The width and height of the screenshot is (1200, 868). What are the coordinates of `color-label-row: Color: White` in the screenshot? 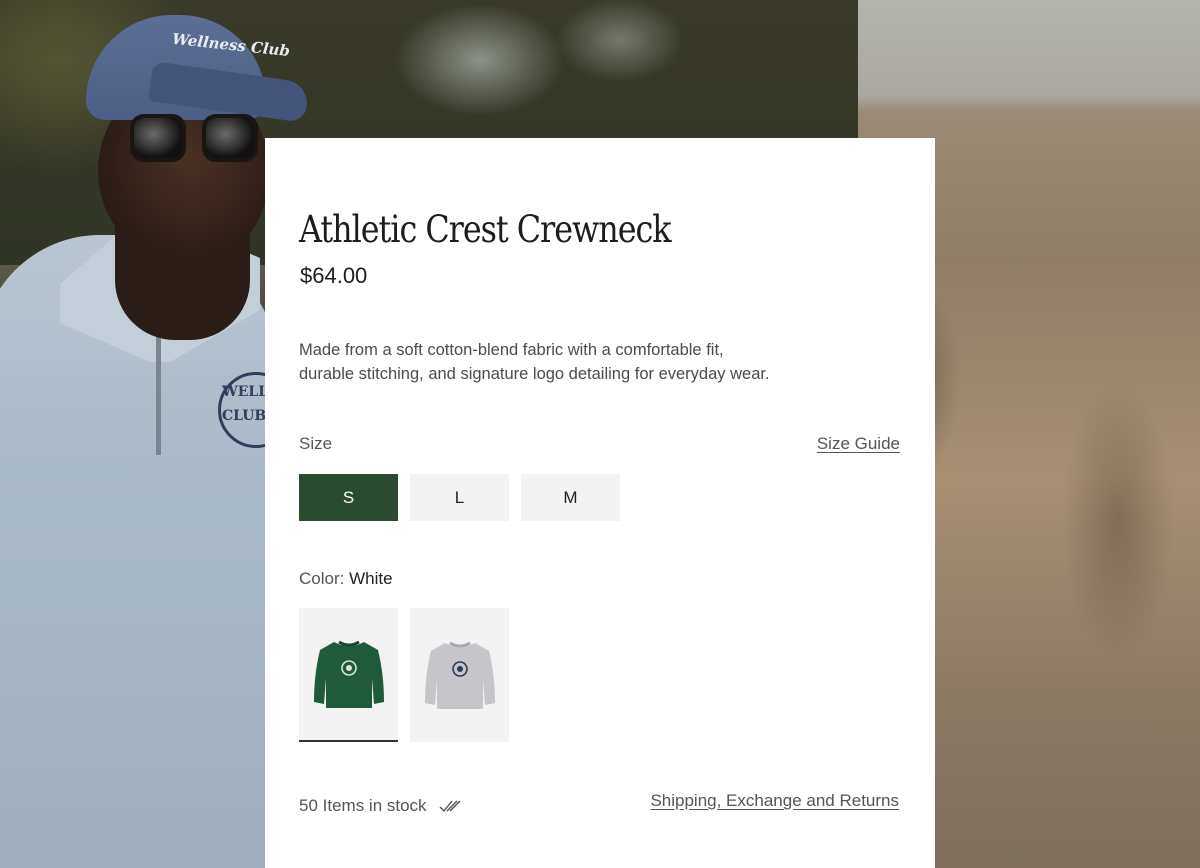 It's located at (346, 579).